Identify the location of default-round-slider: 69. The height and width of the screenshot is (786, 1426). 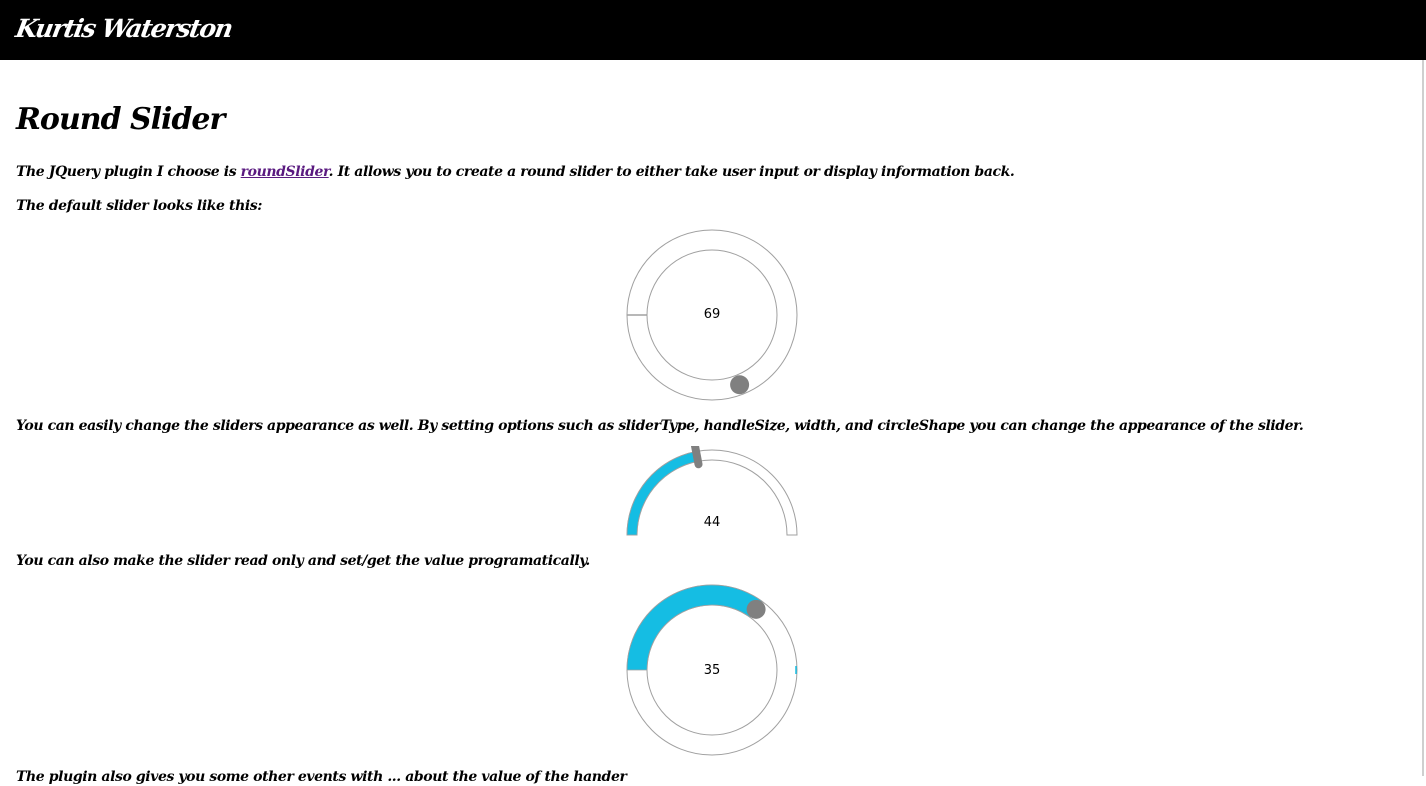
(712, 315).